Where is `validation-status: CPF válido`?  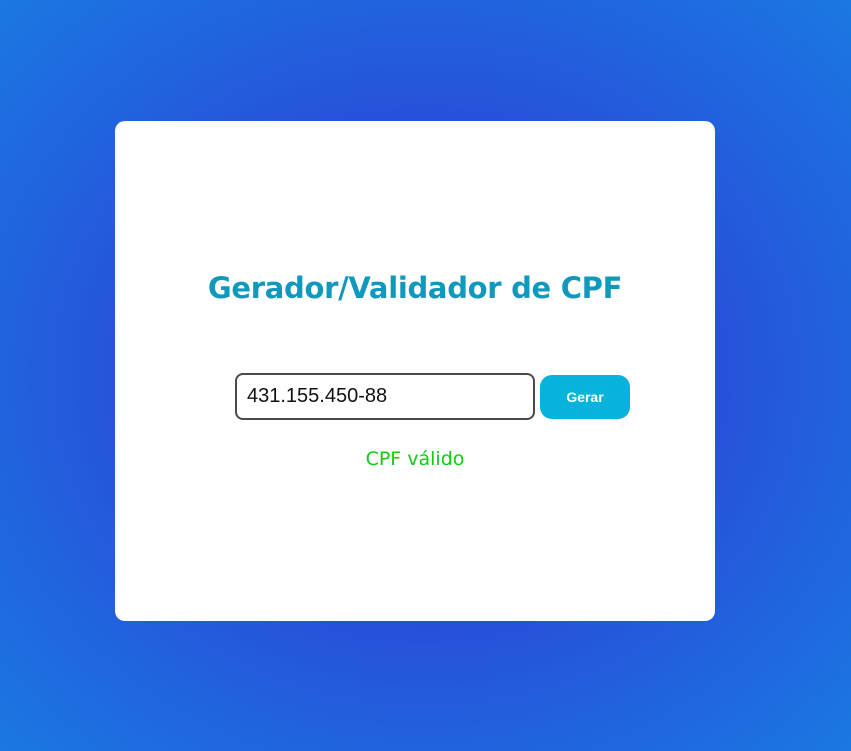 validation-status: CPF válido is located at coordinates (415, 459).